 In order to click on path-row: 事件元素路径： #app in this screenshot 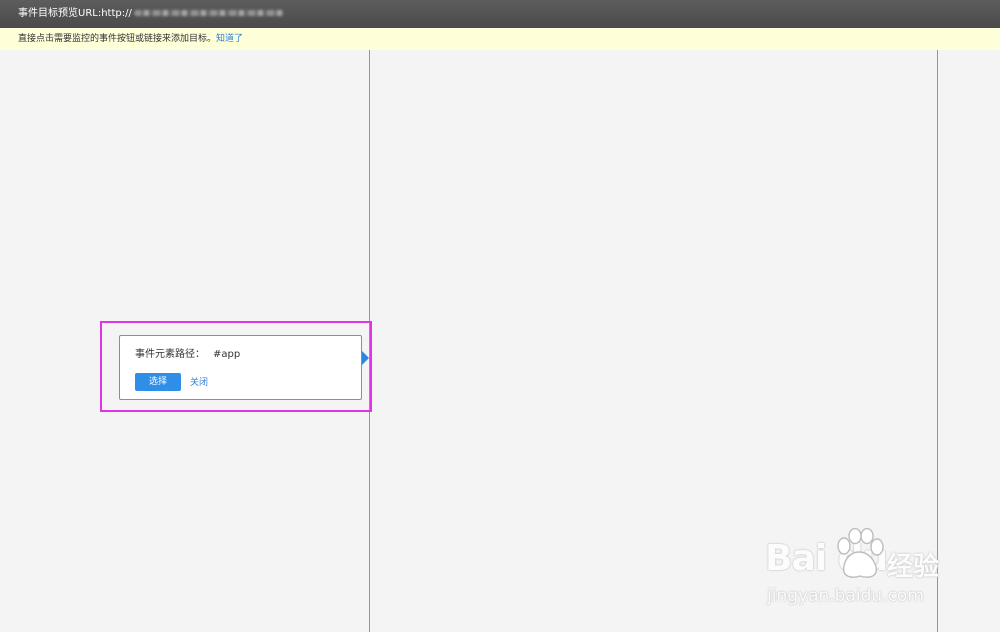, I will do `click(187, 352)`.